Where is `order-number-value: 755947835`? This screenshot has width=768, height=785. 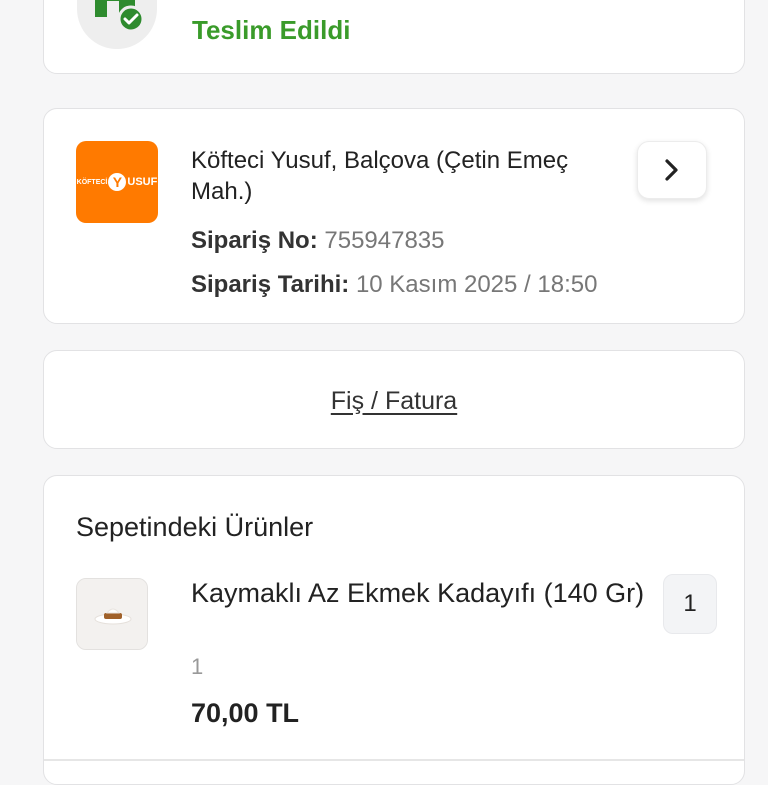 order-number-value: 755947835 is located at coordinates (384, 240).